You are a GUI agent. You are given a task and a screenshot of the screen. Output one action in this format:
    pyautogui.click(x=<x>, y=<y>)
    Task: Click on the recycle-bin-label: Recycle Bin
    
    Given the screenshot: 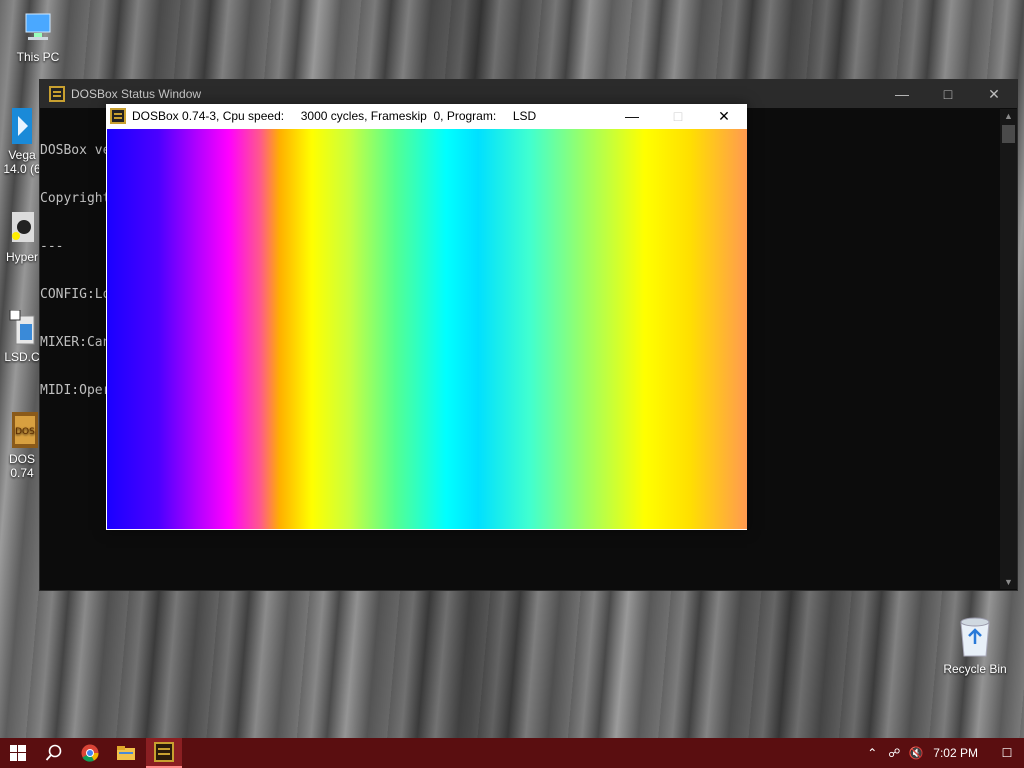 What is the action you would take?
    pyautogui.click(x=975, y=669)
    